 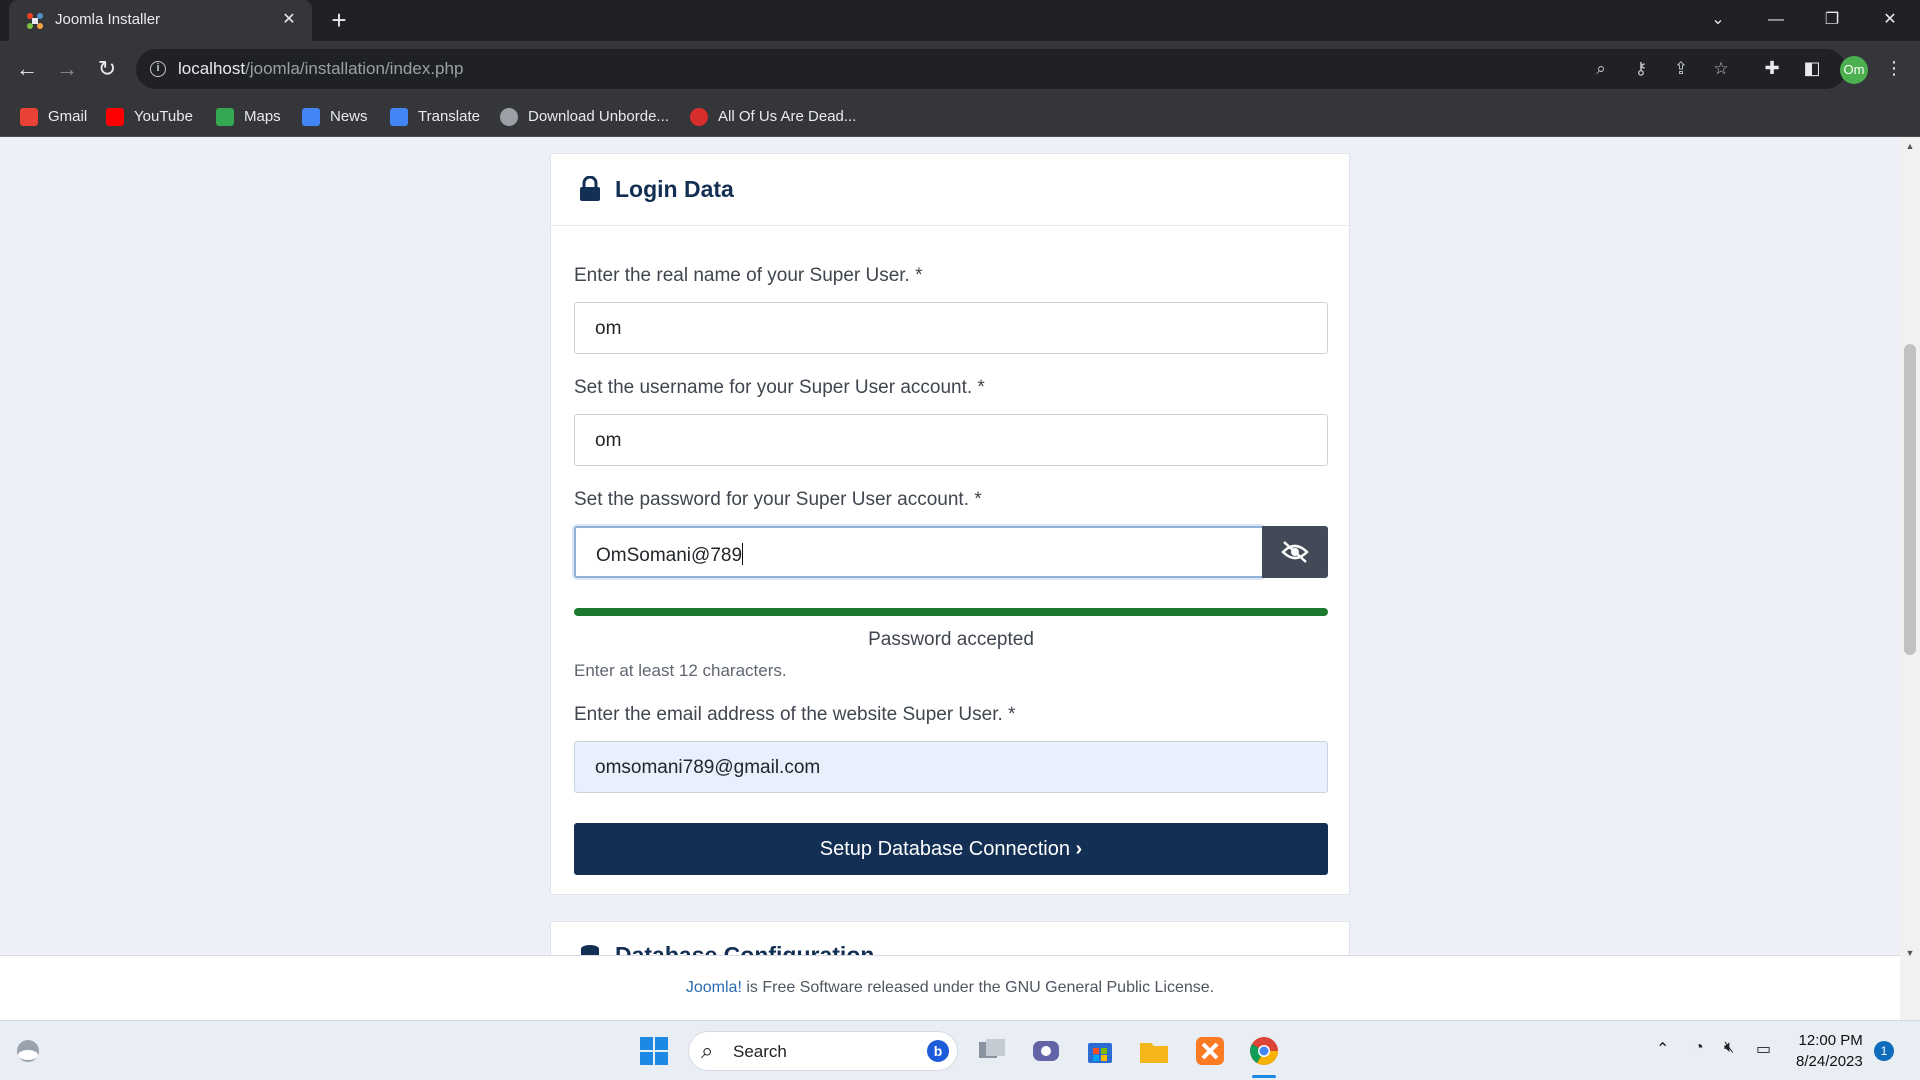 What do you see at coordinates (1910, 955) in the screenshot?
I see `scroll-down-icon: ▼` at bounding box center [1910, 955].